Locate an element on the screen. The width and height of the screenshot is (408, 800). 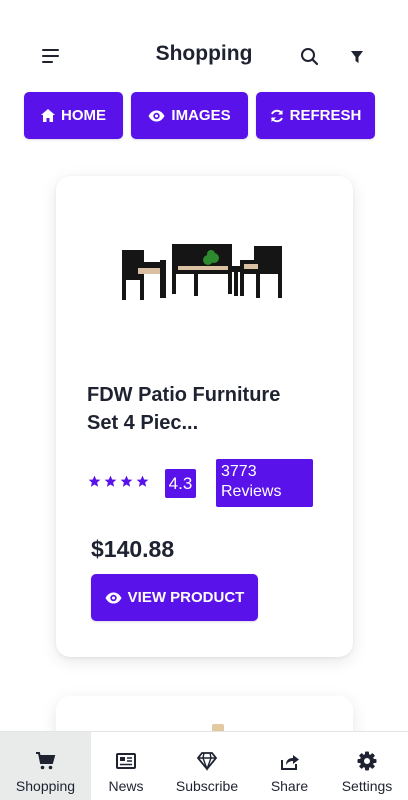
home-button: HOME is located at coordinates (73, 115).